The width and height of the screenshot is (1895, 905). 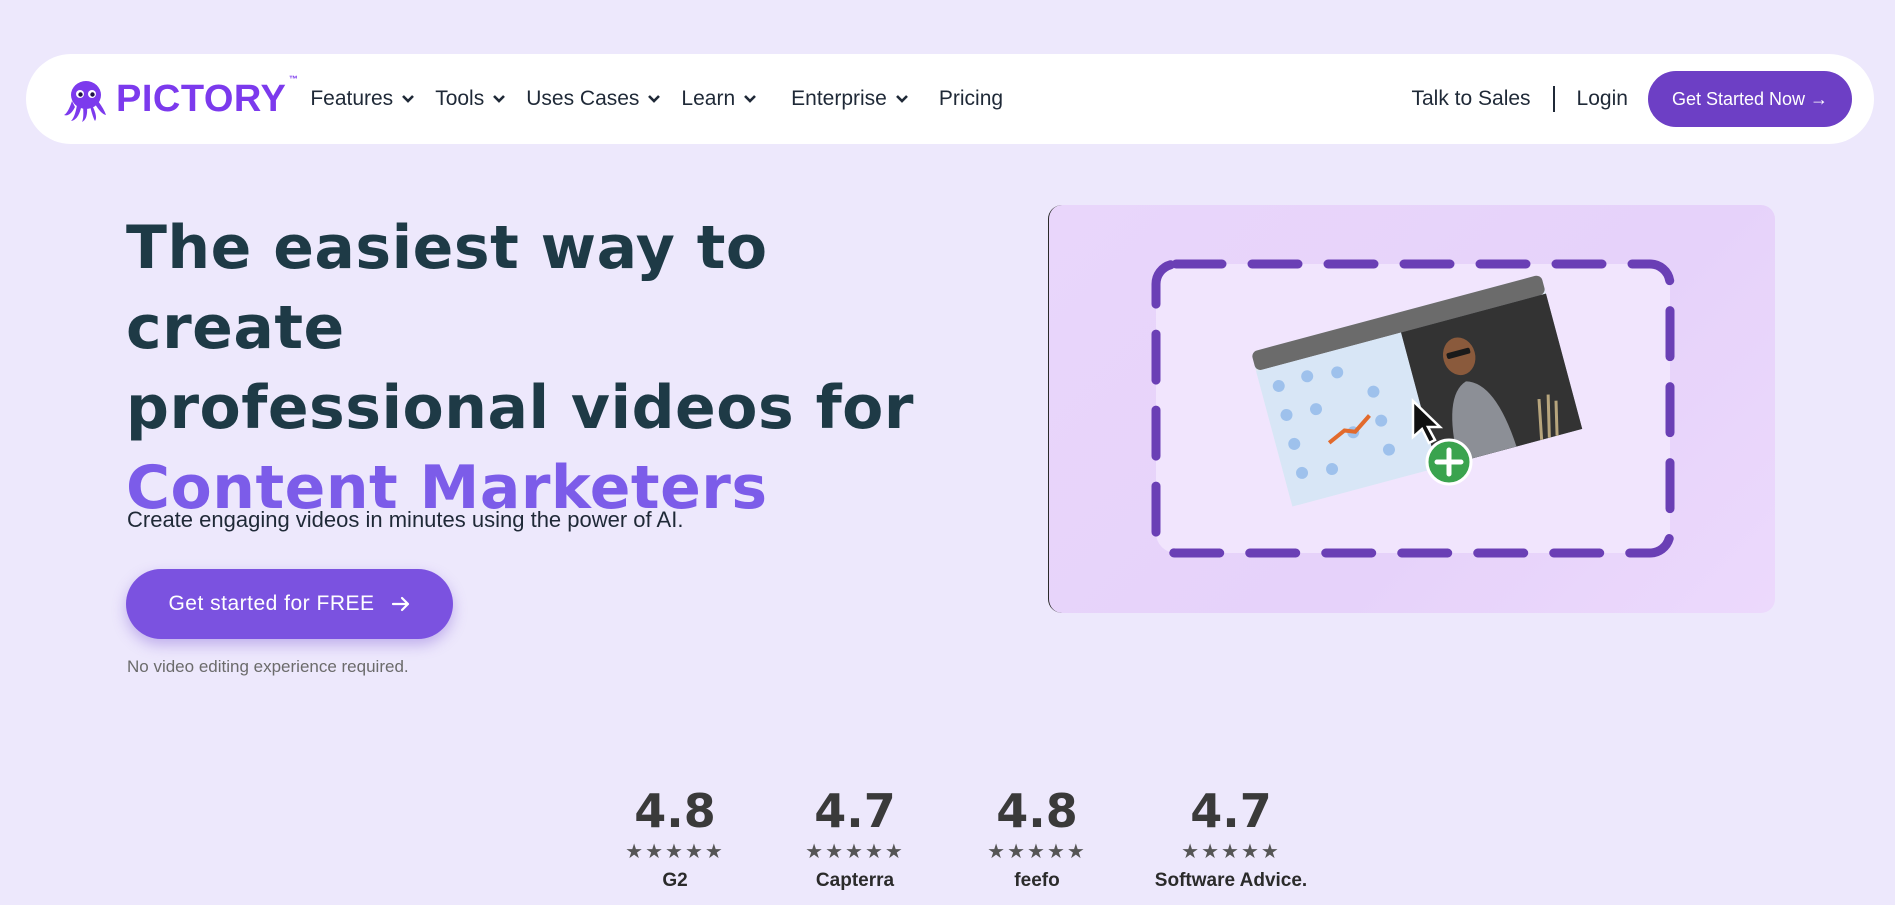 I want to click on hero-heading-line2: professional videos for, so click(x=520, y=408).